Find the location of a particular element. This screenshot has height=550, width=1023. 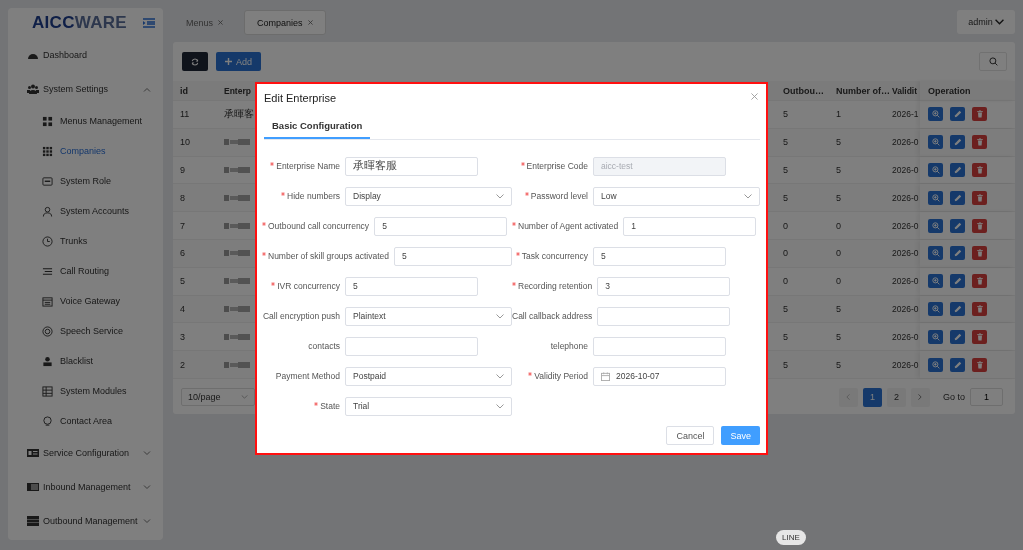

menu-item: Speech Service is located at coordinates (85, 331).